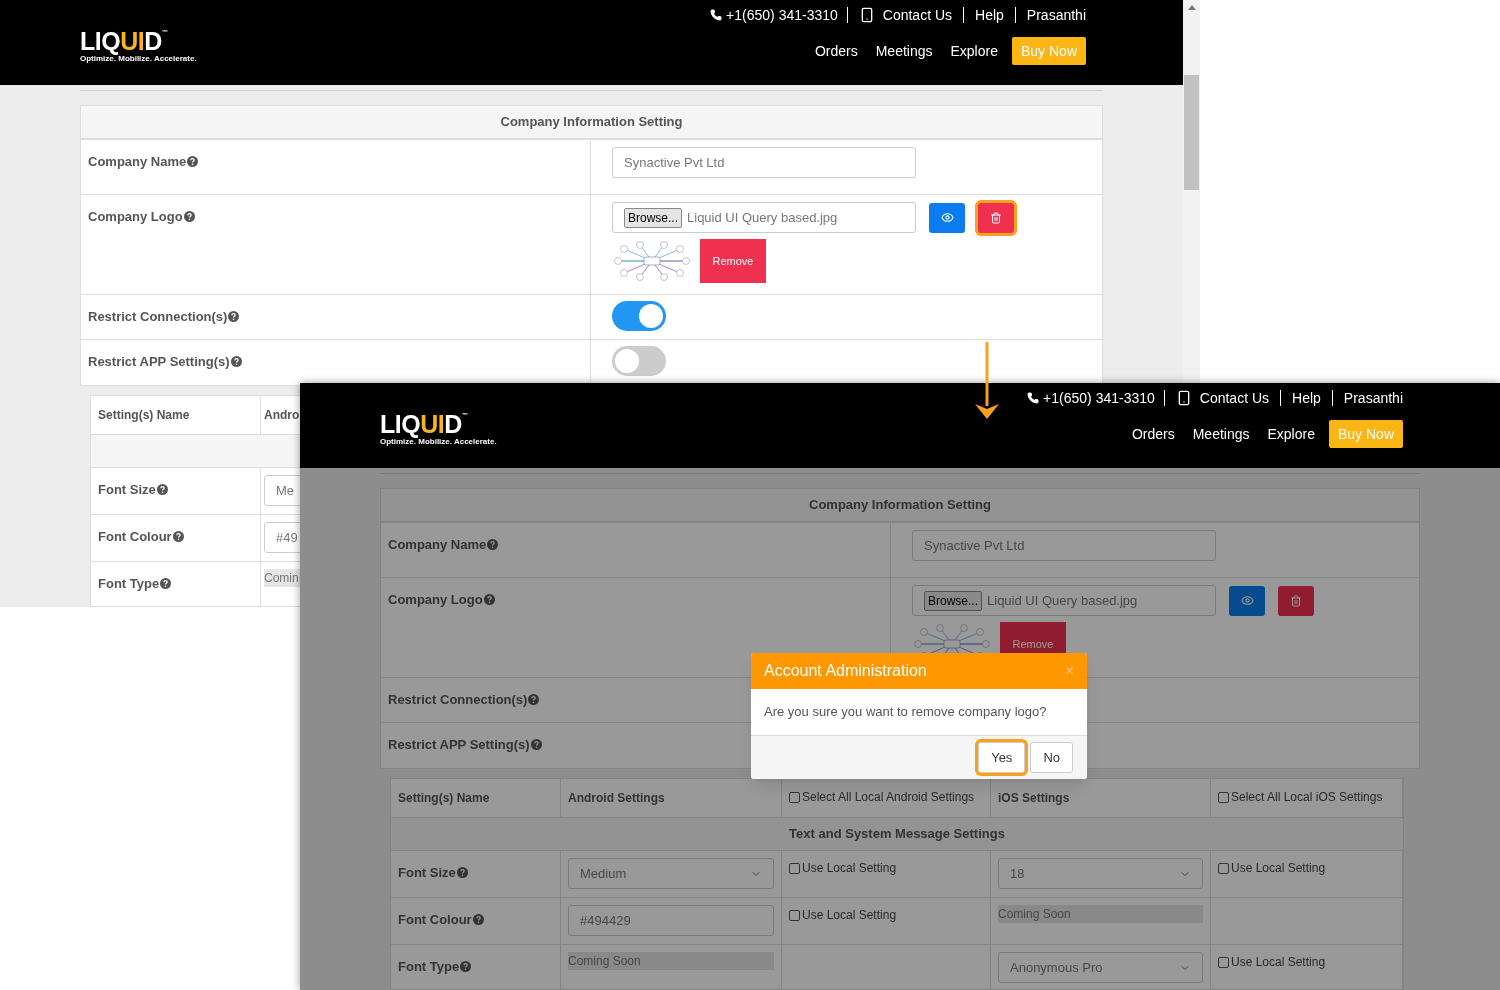 This screenshot has height=990, width=1500. What do you see at coordinates (1307, 797) in the screenshot?
I see `checkbox-label: Select All Local iOS Settings` at bounding box center [1307, 797].